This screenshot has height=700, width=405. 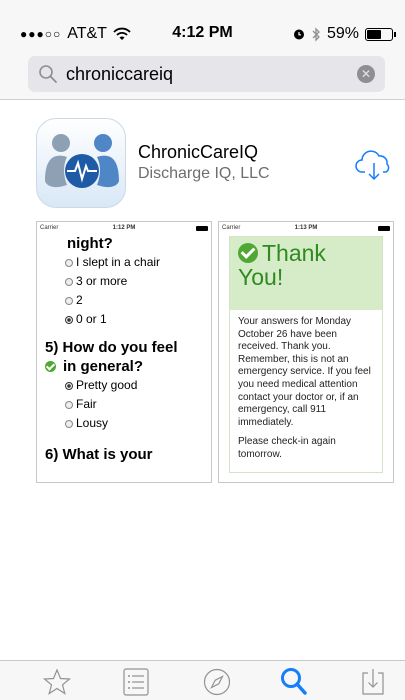 What do you see at coordinates (86, 404) in the screenshot?
I see `option-label: Fair` at bounding box center [86, 404].